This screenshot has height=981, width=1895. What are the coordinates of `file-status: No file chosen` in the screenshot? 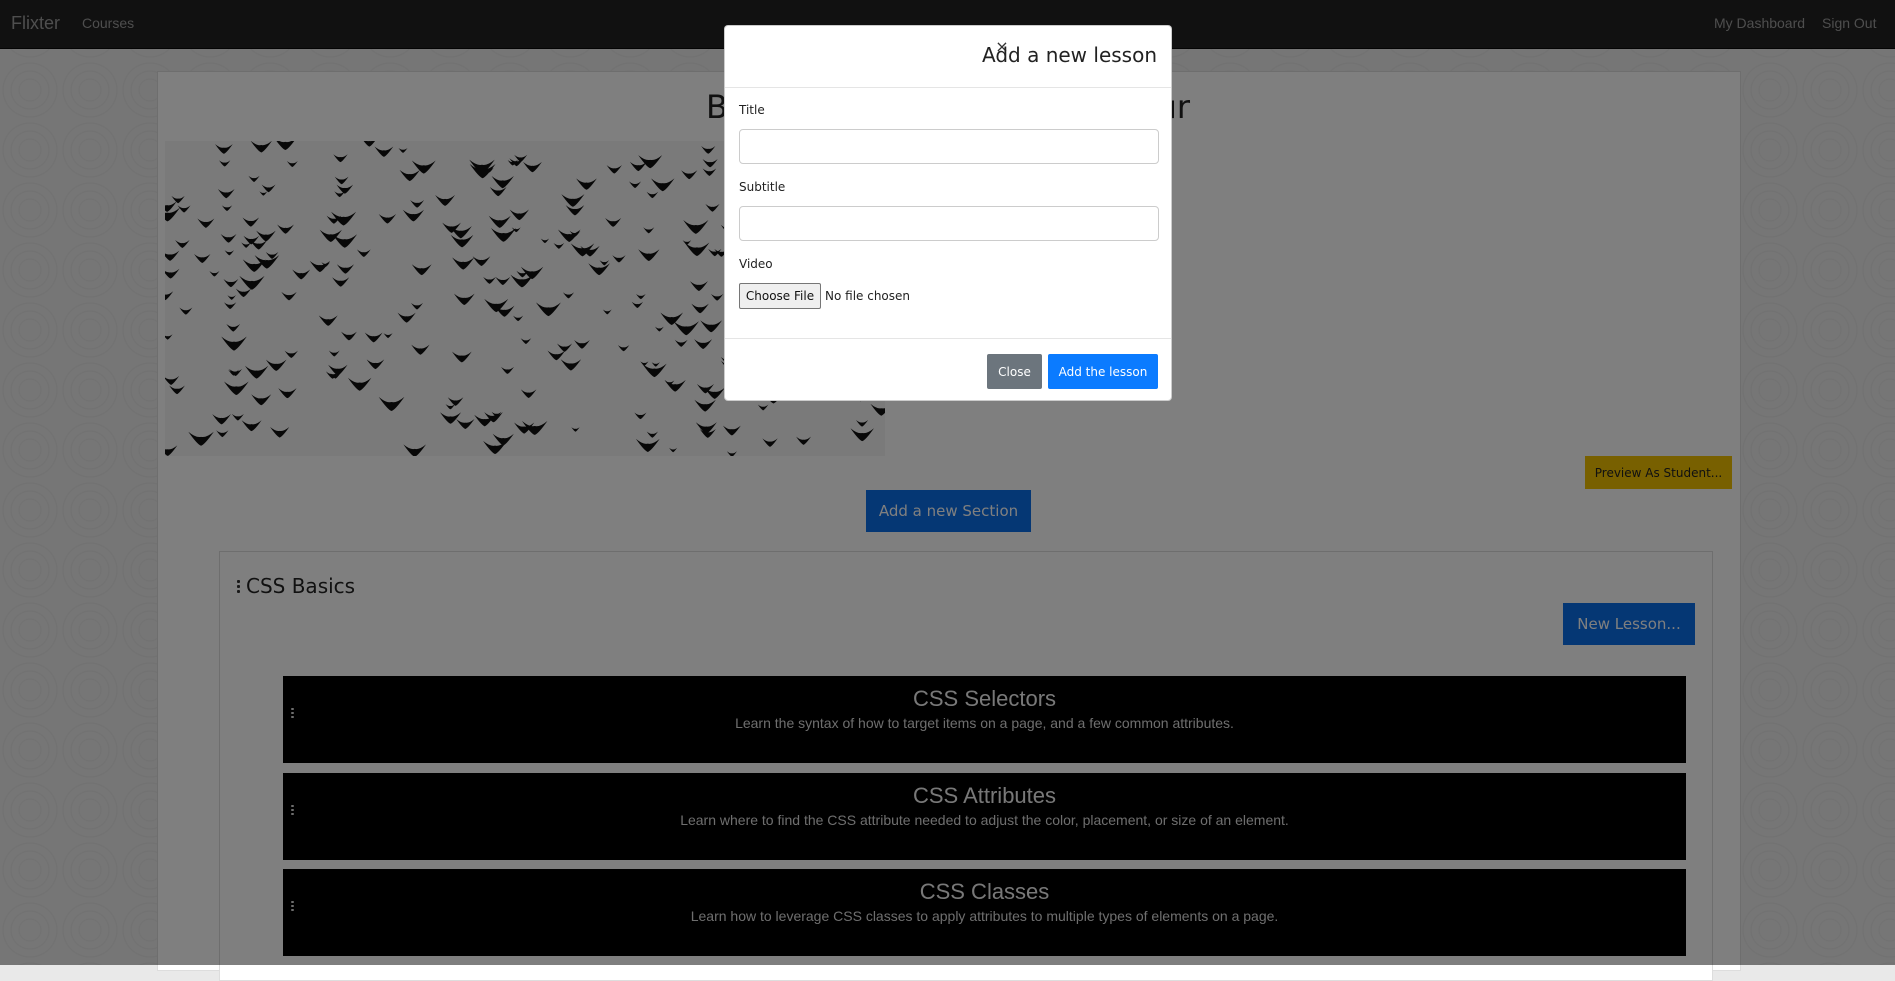 It's located at (868, 296).